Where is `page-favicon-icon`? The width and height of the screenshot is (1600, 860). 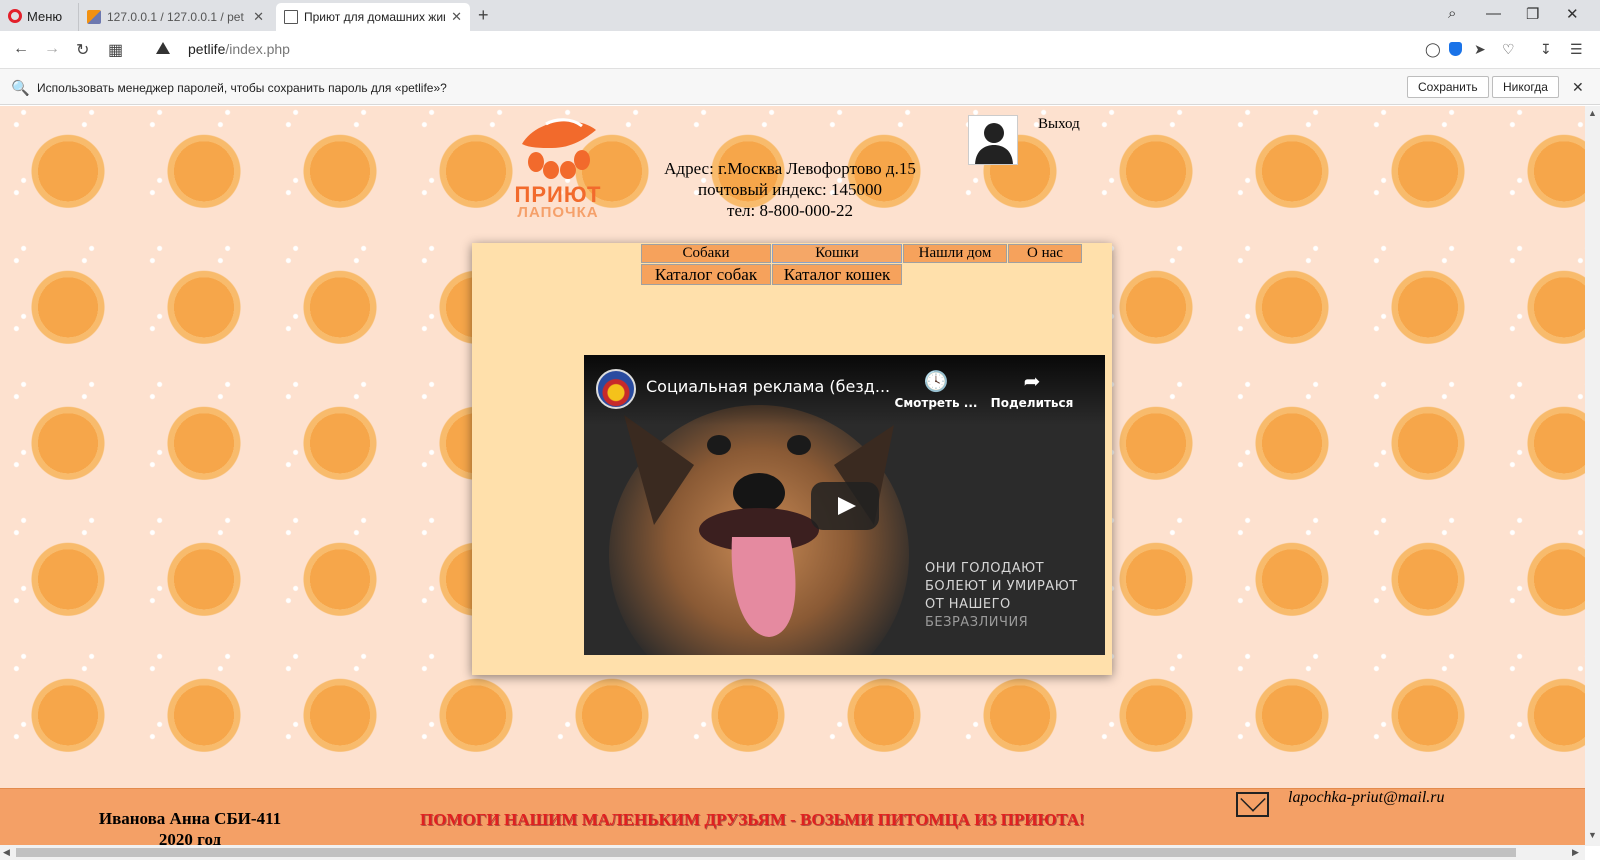 page-favicon-icon is located at coordinates (291, 17).